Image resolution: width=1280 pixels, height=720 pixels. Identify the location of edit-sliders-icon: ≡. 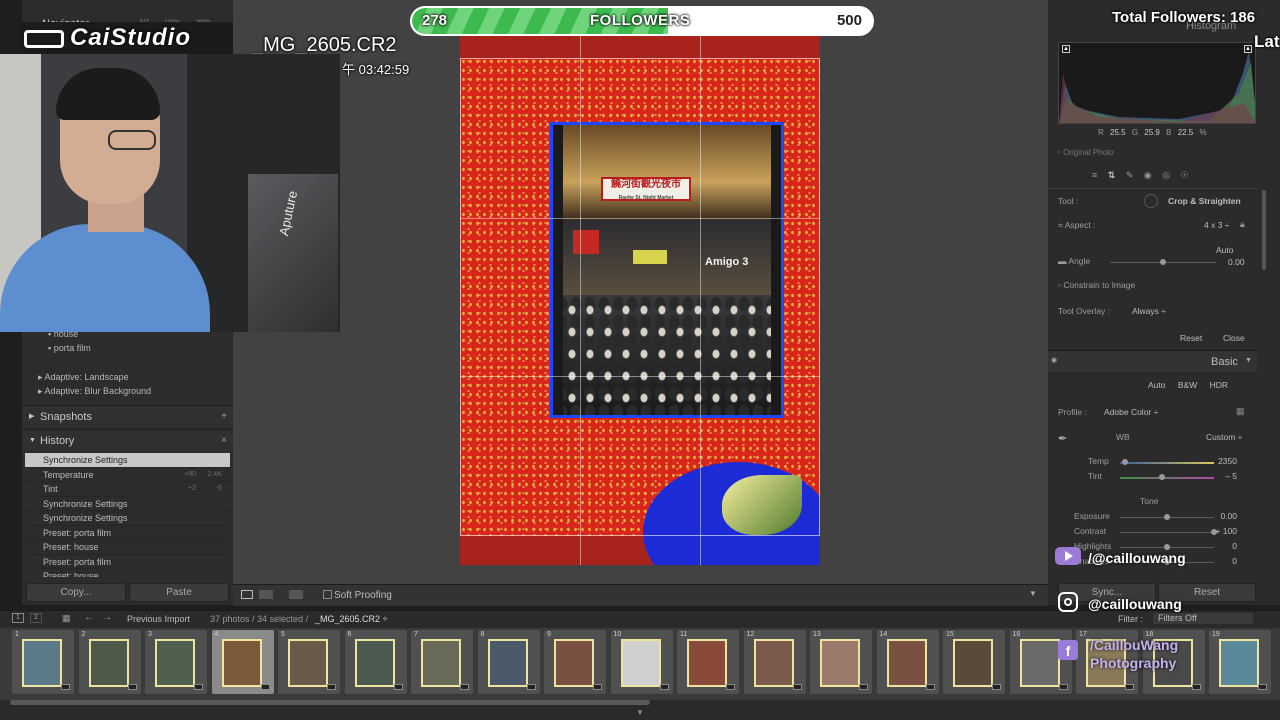
(1094, 175).